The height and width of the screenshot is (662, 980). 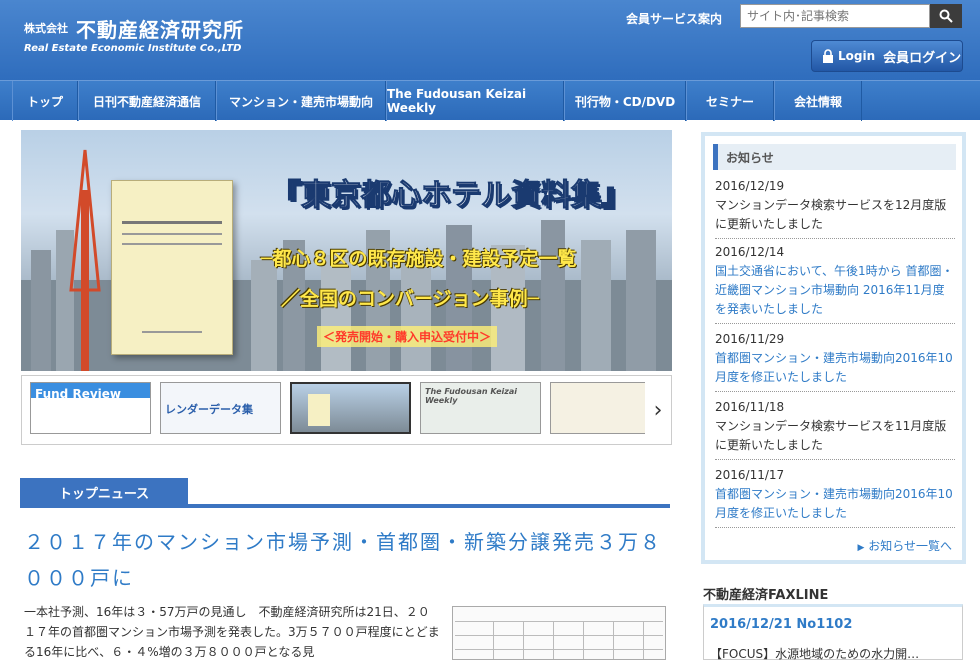 What do you see at coordinates (625, 101) in the screenshot?
I see `nav-publications: 刊行物・CD/DVD` at bounding box center [625, 101].